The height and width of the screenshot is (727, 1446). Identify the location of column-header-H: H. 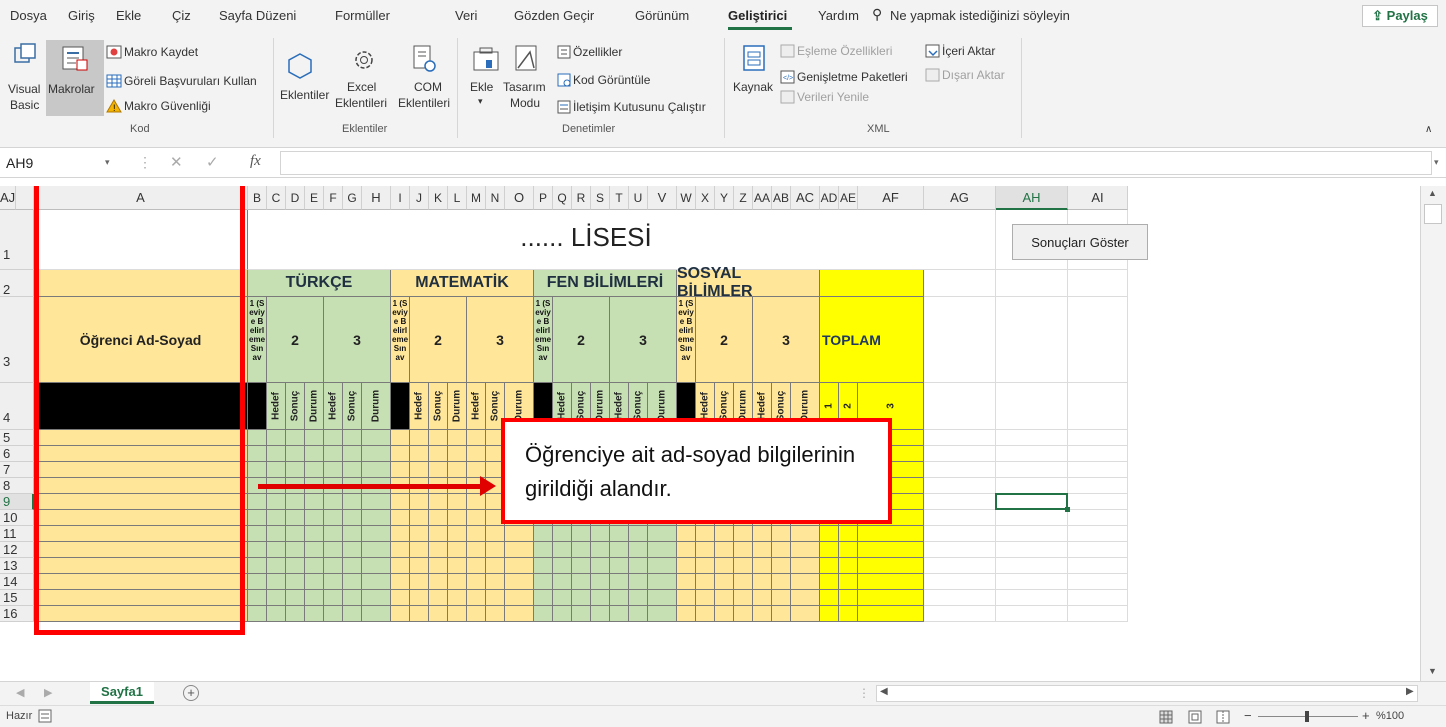
(376, 198).